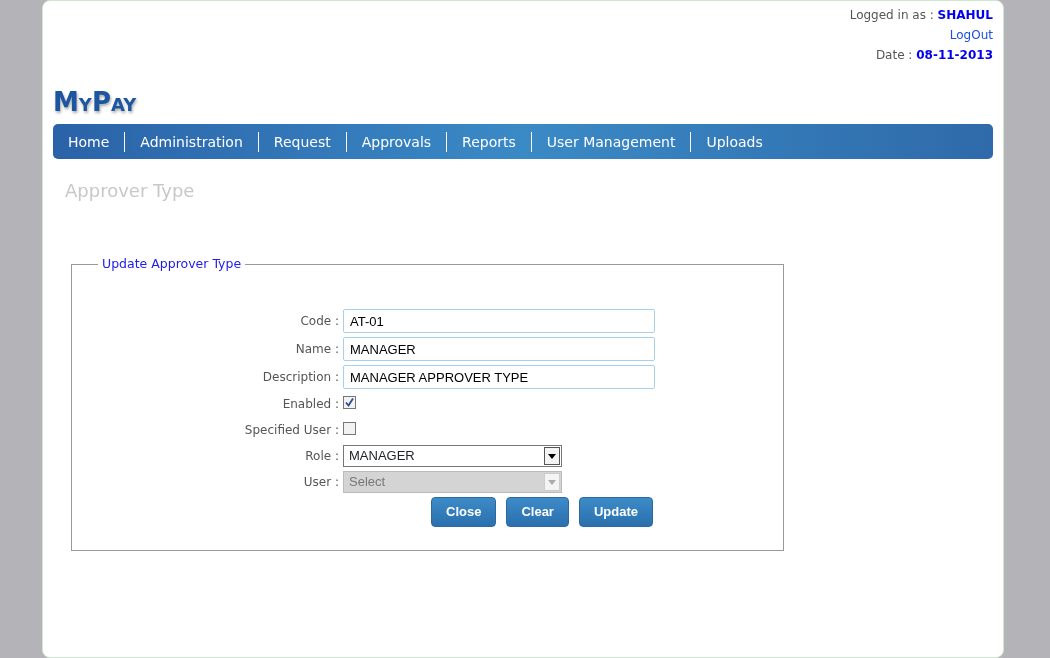 The height and width of the screenshot is (658, 1050). Describe the element at coordinates (734, 141) in the screenshot. I see `nav-link: Uploads` at that location.